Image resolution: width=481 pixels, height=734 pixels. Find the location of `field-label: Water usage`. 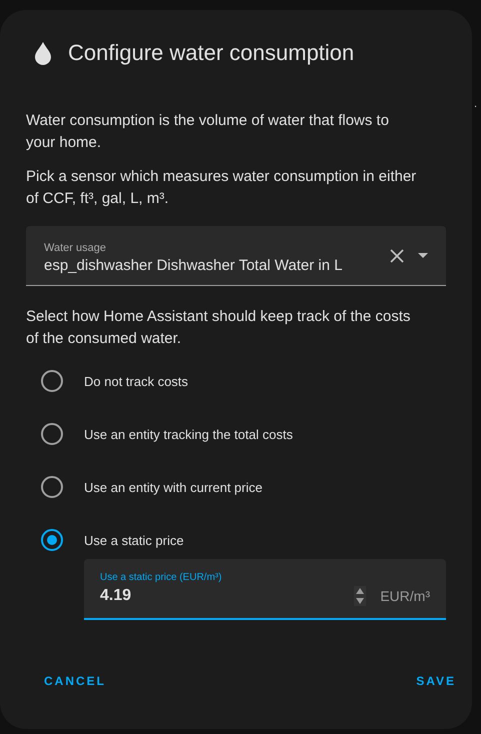

field-label: Water usage is located at coordinates (75, 248).